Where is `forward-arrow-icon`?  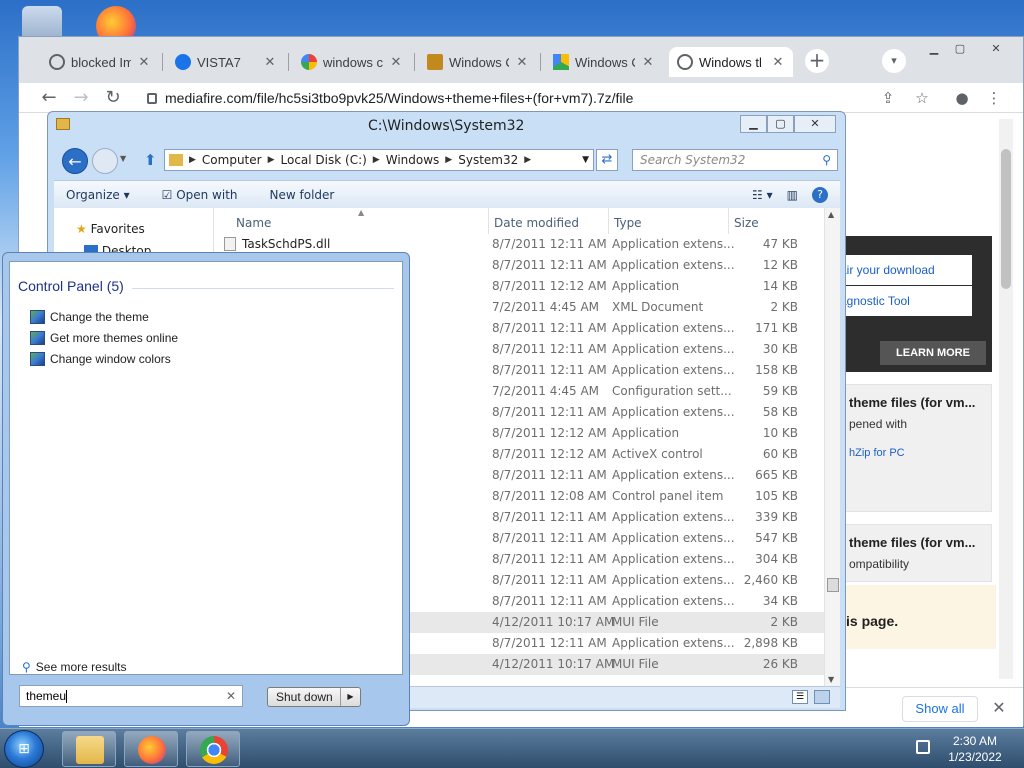
forward-arrow-icon is located at coordinates (105, 161).